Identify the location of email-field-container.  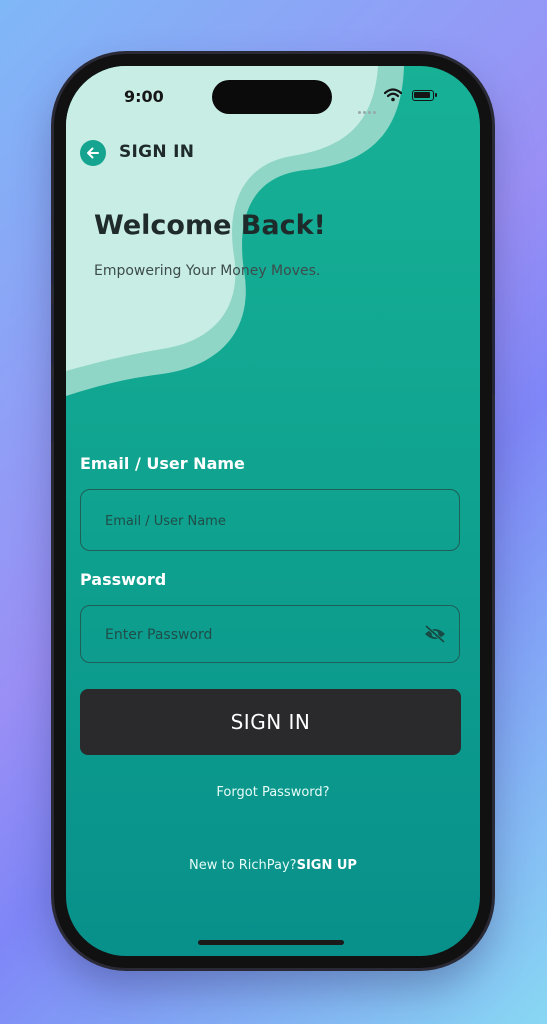
(270, 520).